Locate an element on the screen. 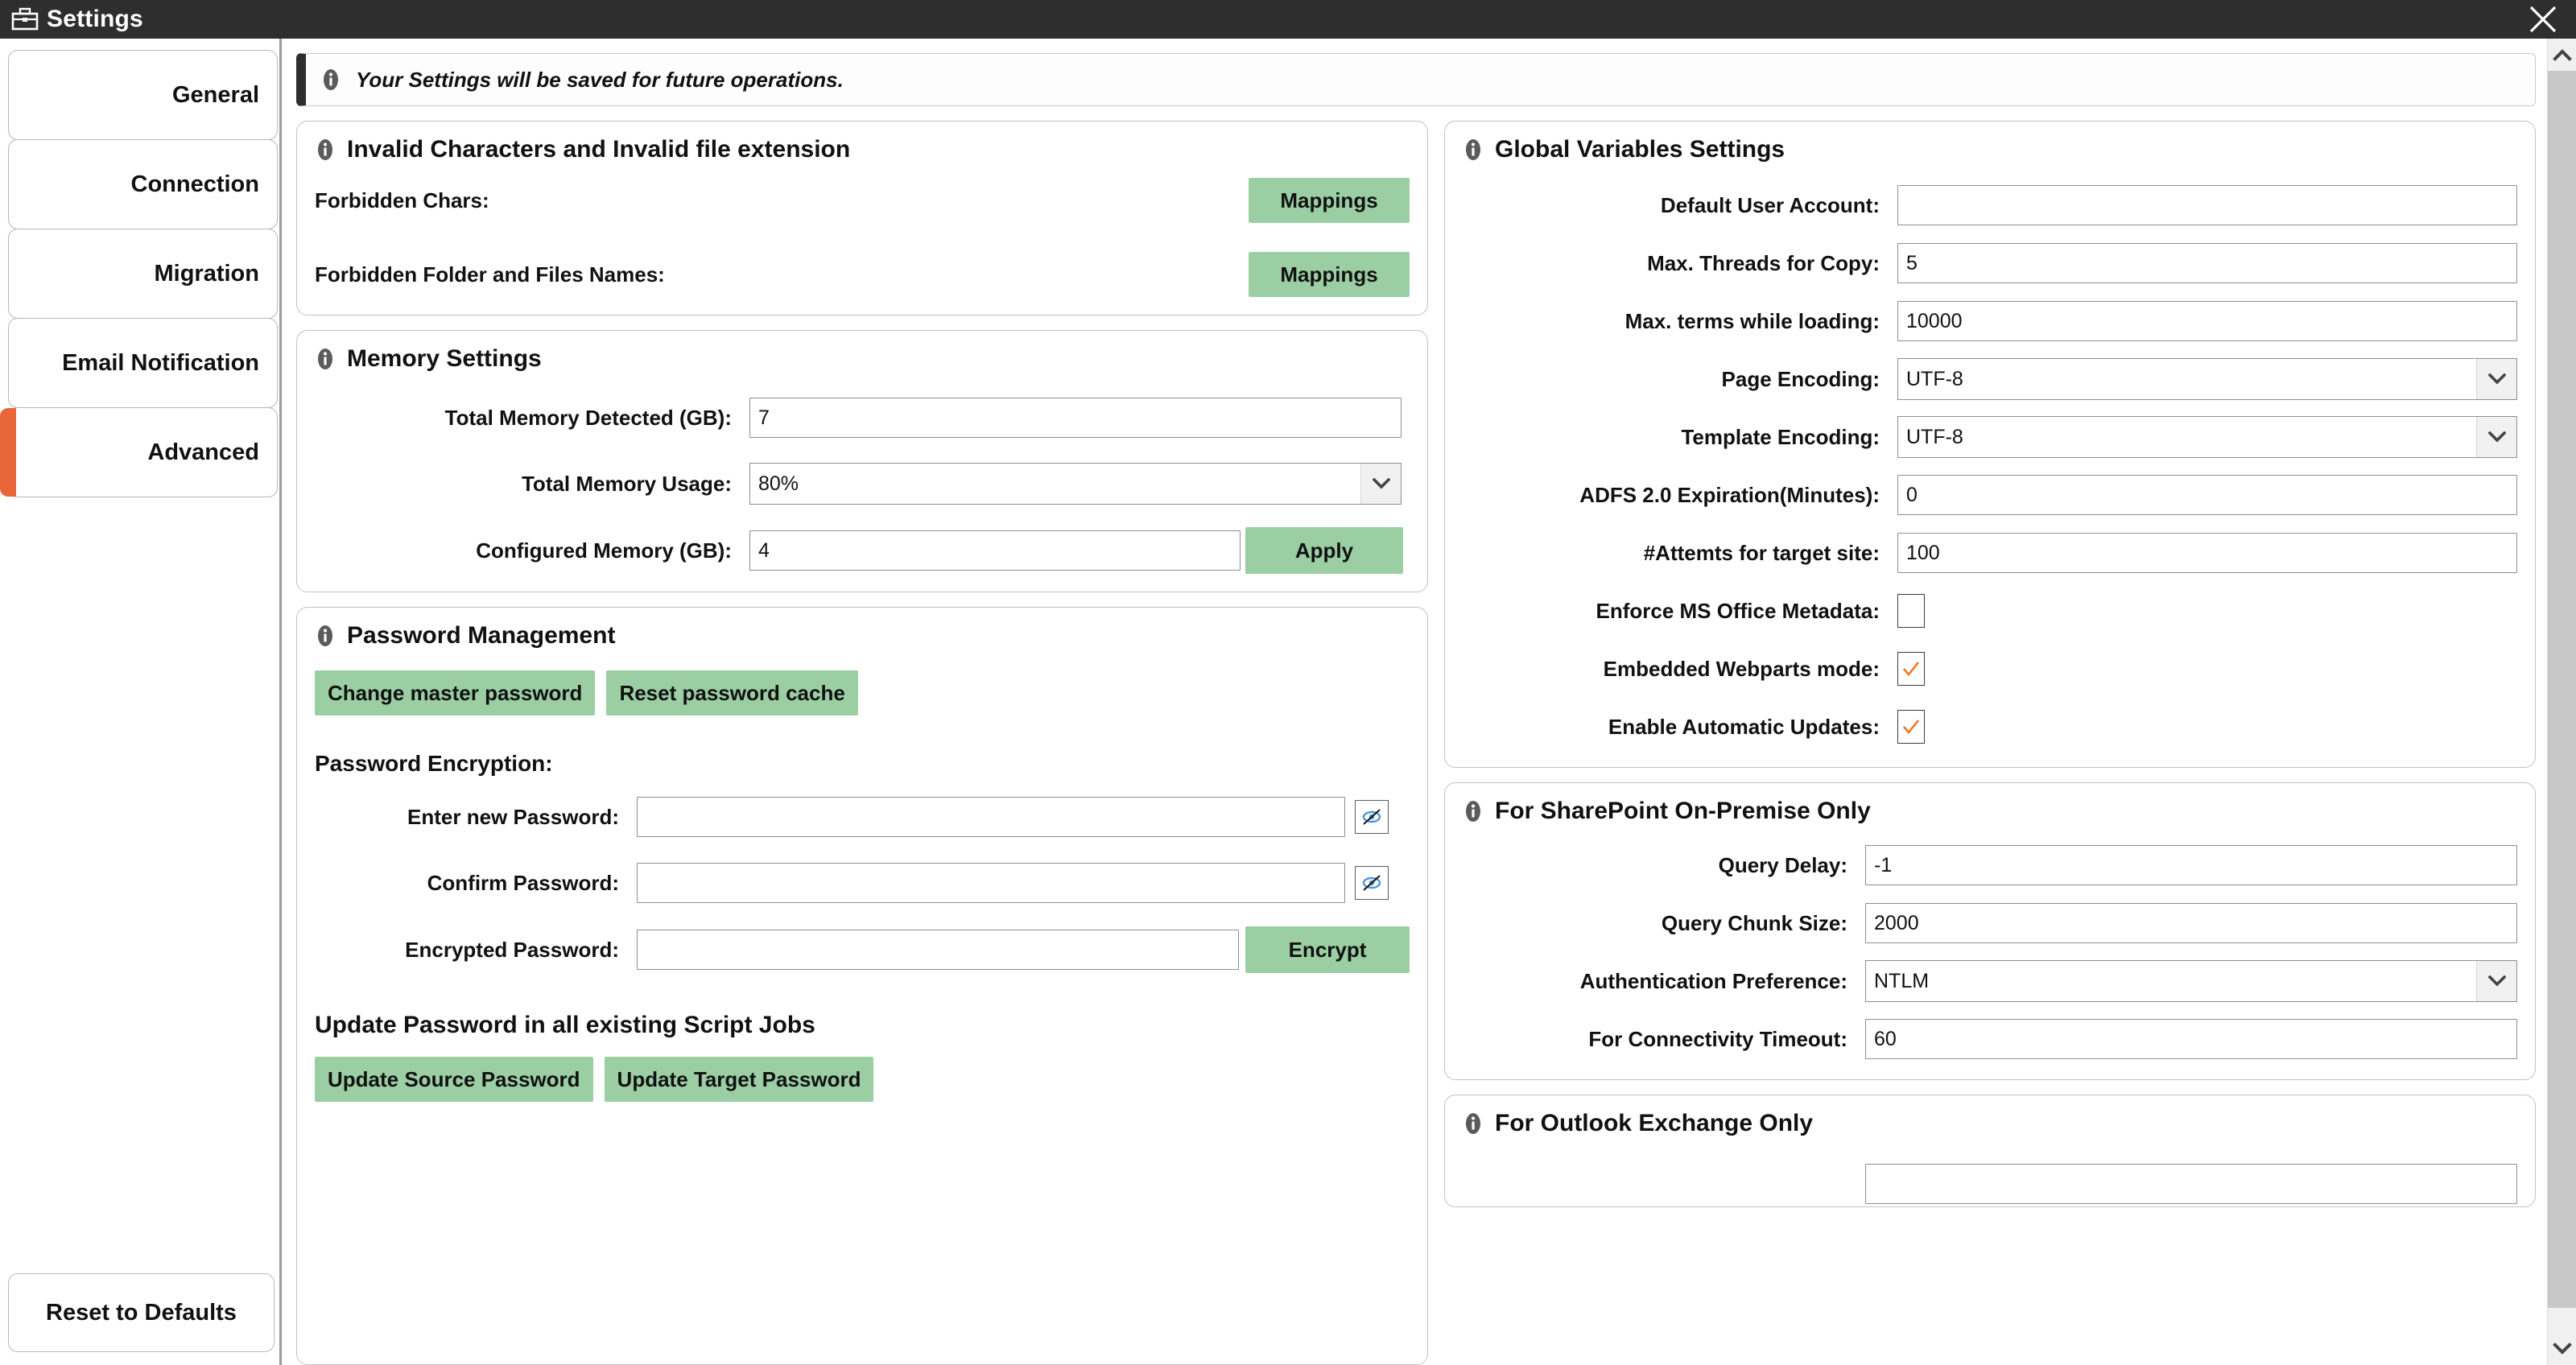 Image resolution: width=2576 pixels, height=1365 pixels. scrollbar-track is located at coordinates (2561, 702).